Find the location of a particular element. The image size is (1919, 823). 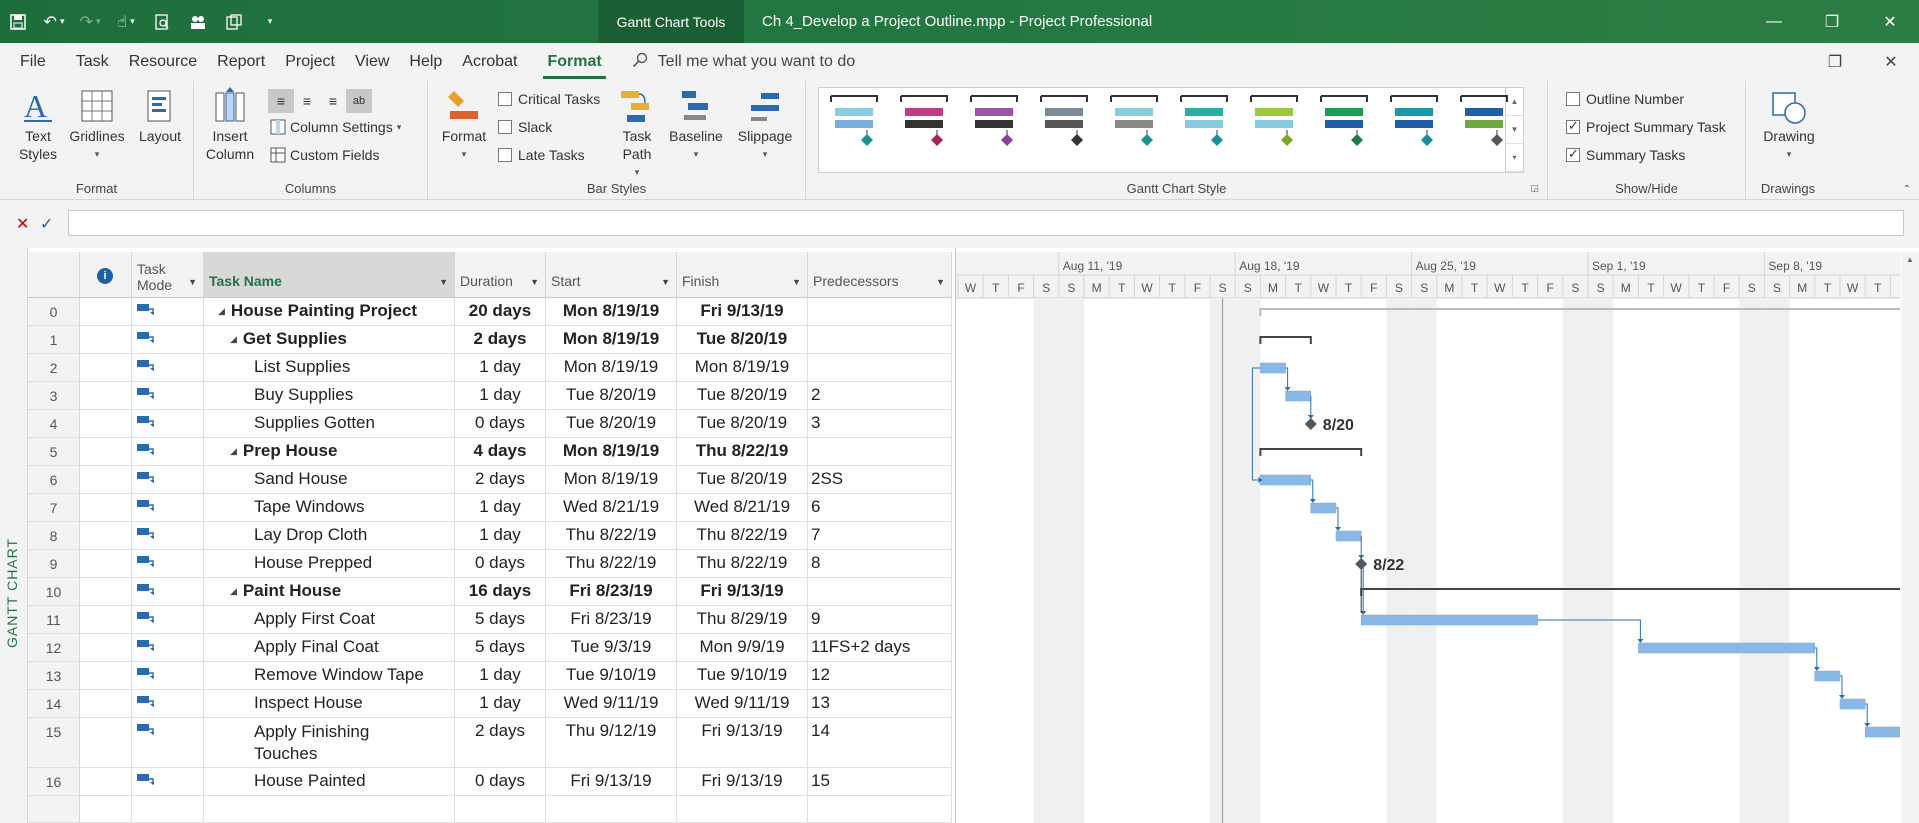

tab-project: Project is located at coordinates (310, 62).